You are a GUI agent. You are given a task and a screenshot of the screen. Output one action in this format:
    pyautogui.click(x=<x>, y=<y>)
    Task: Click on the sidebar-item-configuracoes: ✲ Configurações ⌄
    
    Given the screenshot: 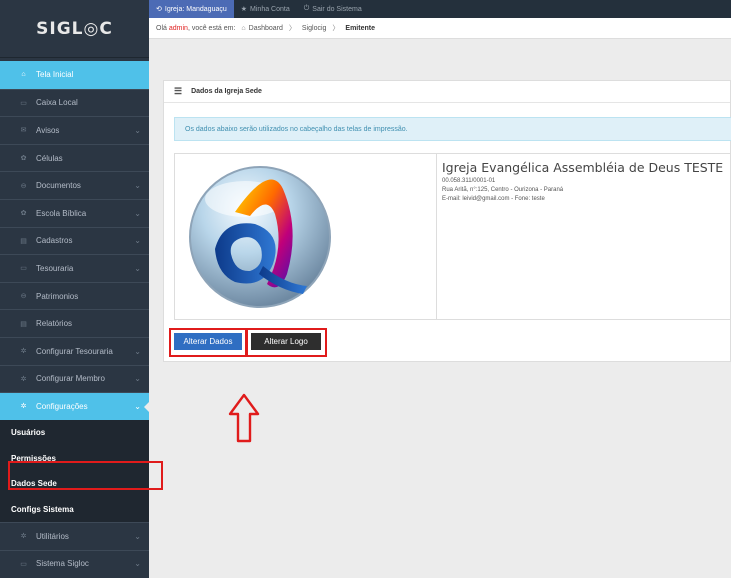 What is the action you would take?
    pyautogui.click(x=75, y=406)
    